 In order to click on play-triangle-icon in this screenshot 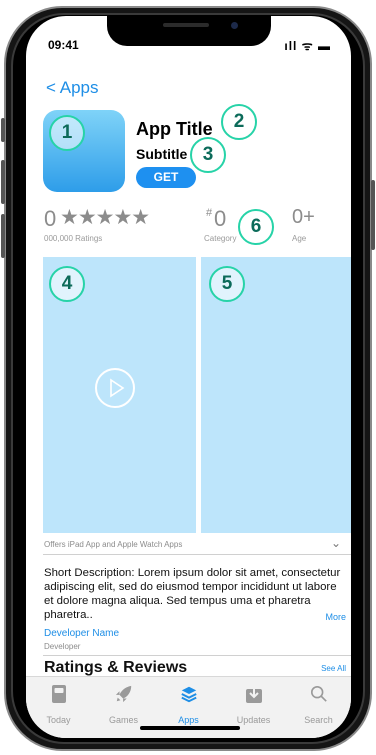, I will do `click(117, 388)`.